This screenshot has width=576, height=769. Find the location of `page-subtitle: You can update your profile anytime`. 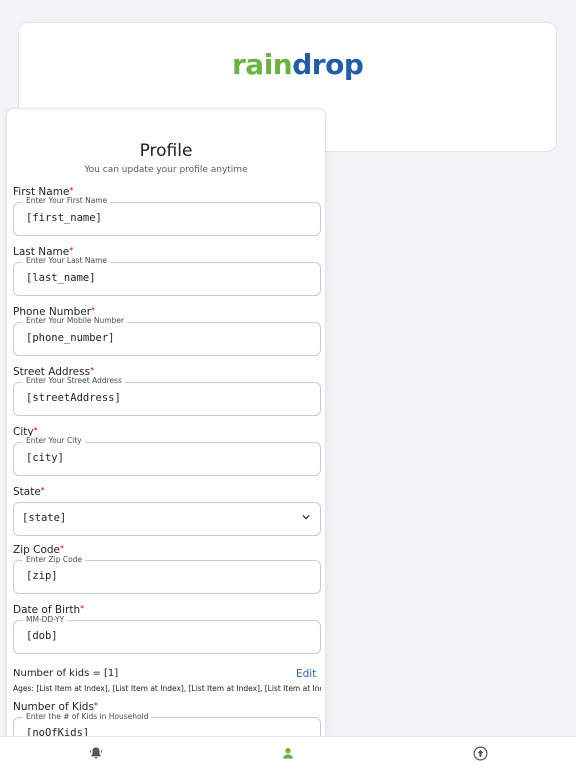

page-subtitle: You can update your profile anytime is located at coordinates (166, 170).